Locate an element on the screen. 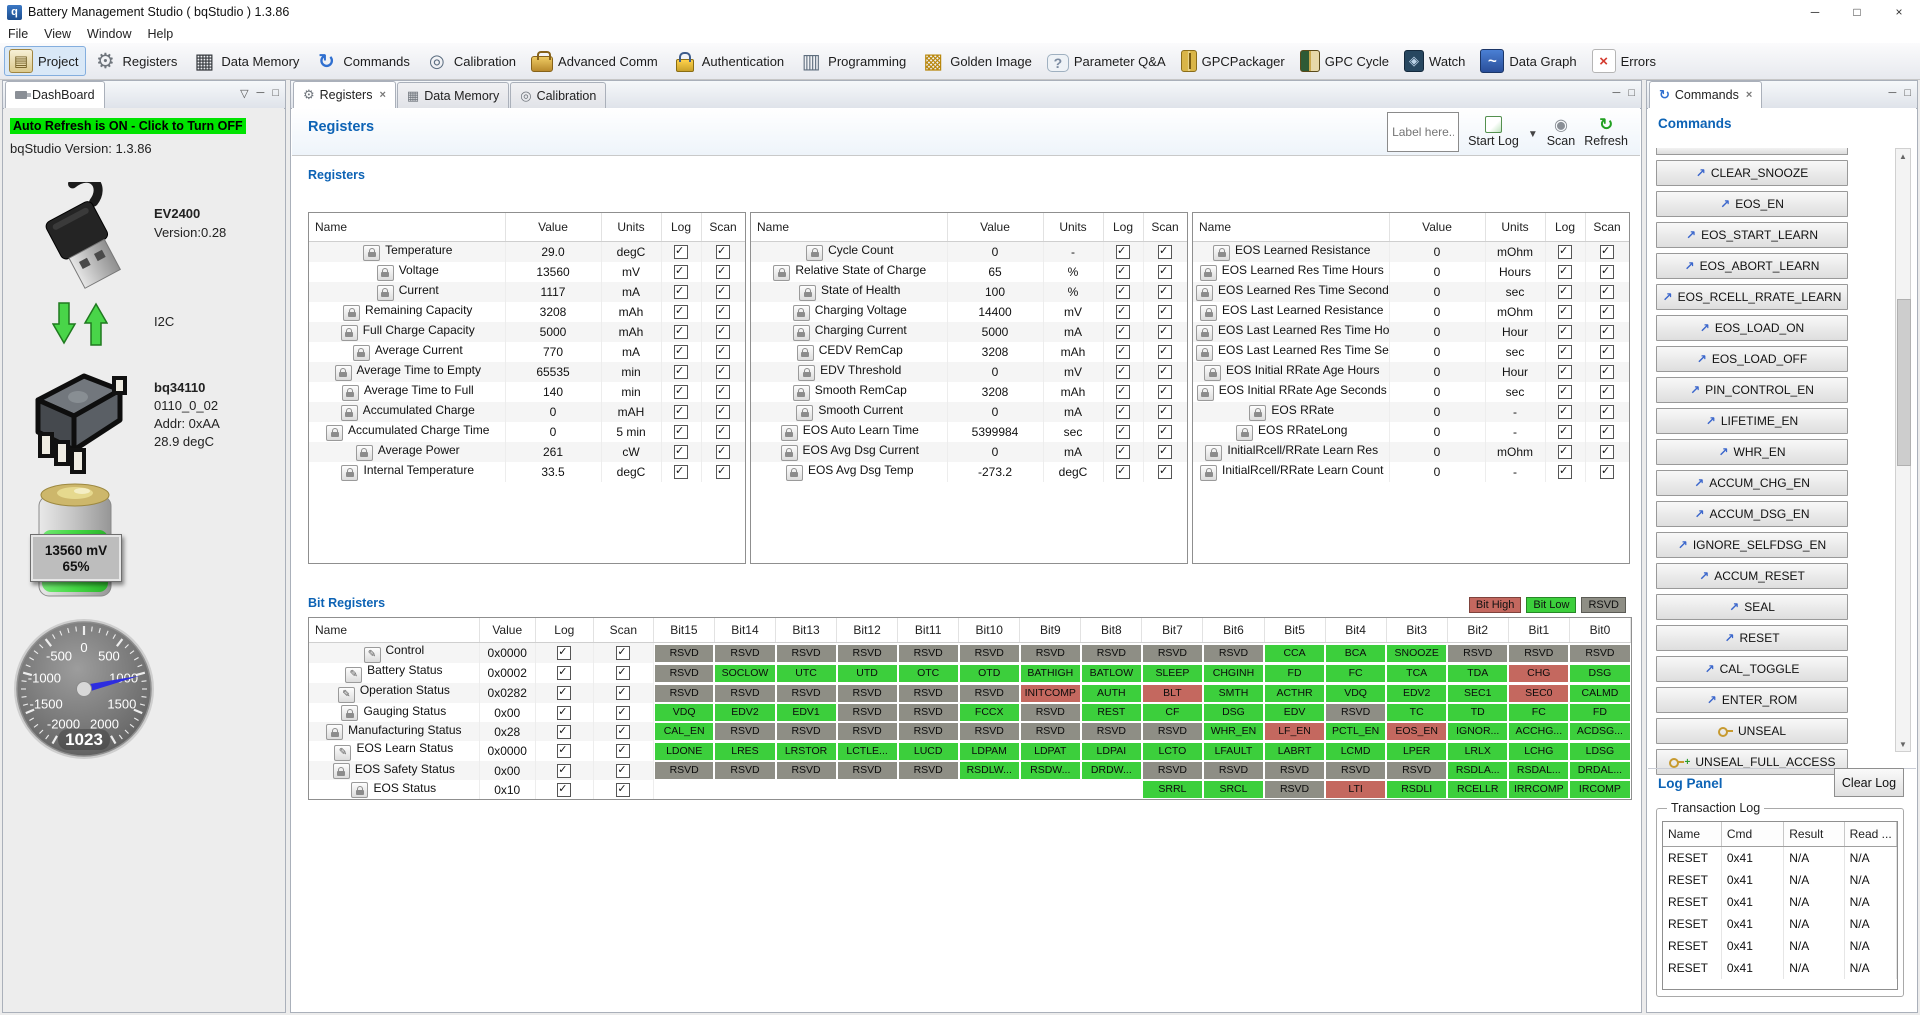  command-button-eos_start_learn: ↗ EOS_START_LEARN is located at coordinates (1752, 235).